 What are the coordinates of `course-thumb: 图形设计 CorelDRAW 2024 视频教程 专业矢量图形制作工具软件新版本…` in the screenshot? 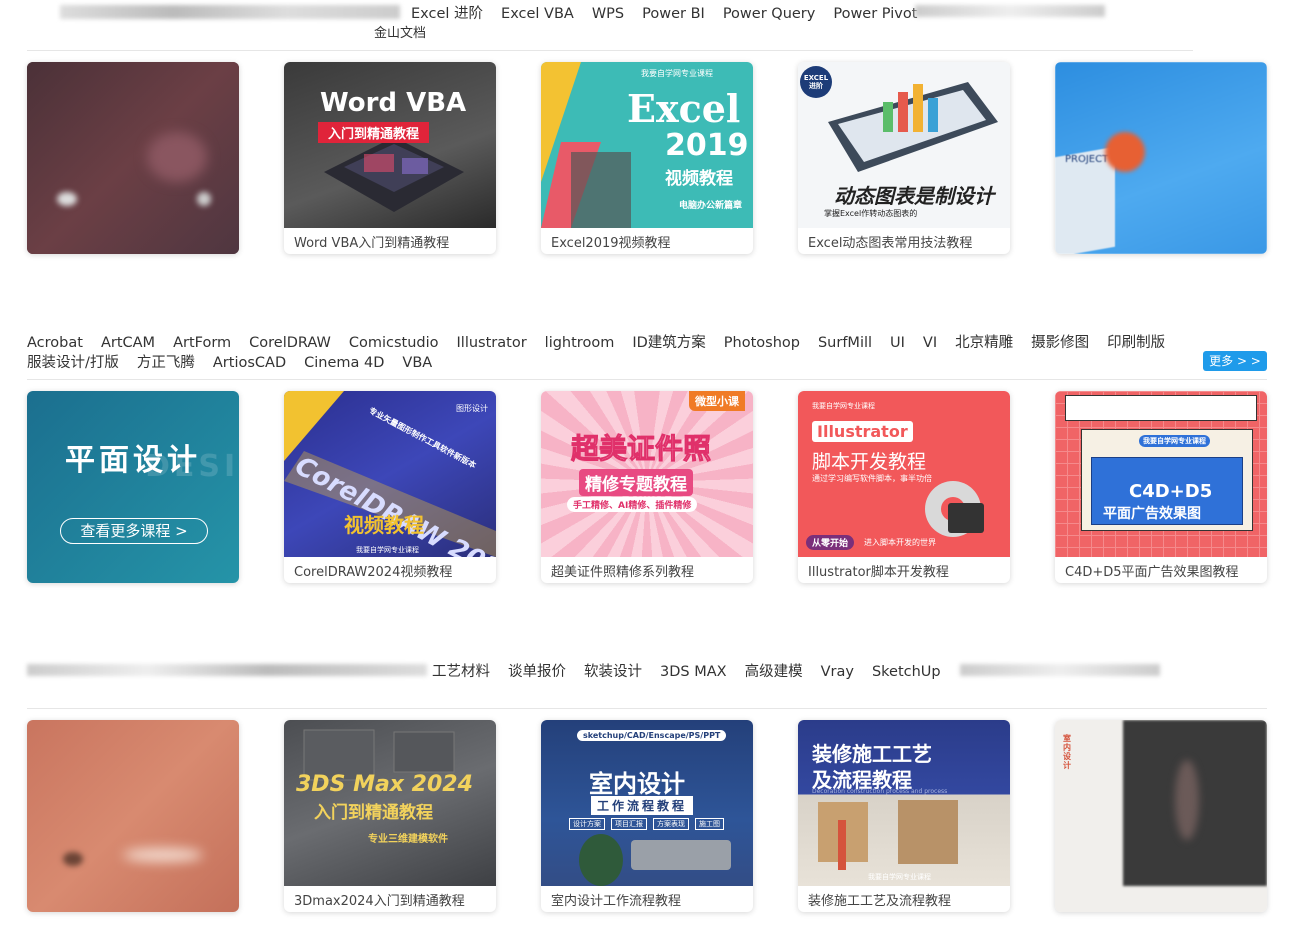 It's located at (390, 474).